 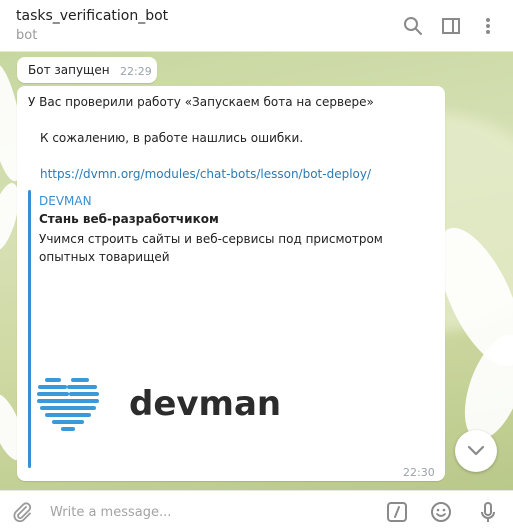 I want to click on message-input, so click(x=210, y=512).